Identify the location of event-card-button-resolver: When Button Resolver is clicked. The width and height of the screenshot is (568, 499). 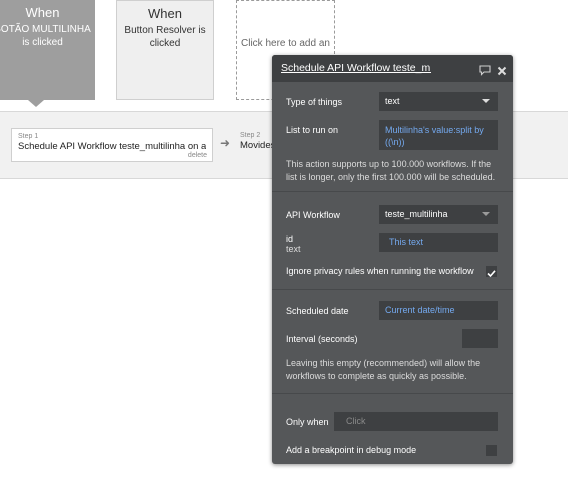
(165, 50).